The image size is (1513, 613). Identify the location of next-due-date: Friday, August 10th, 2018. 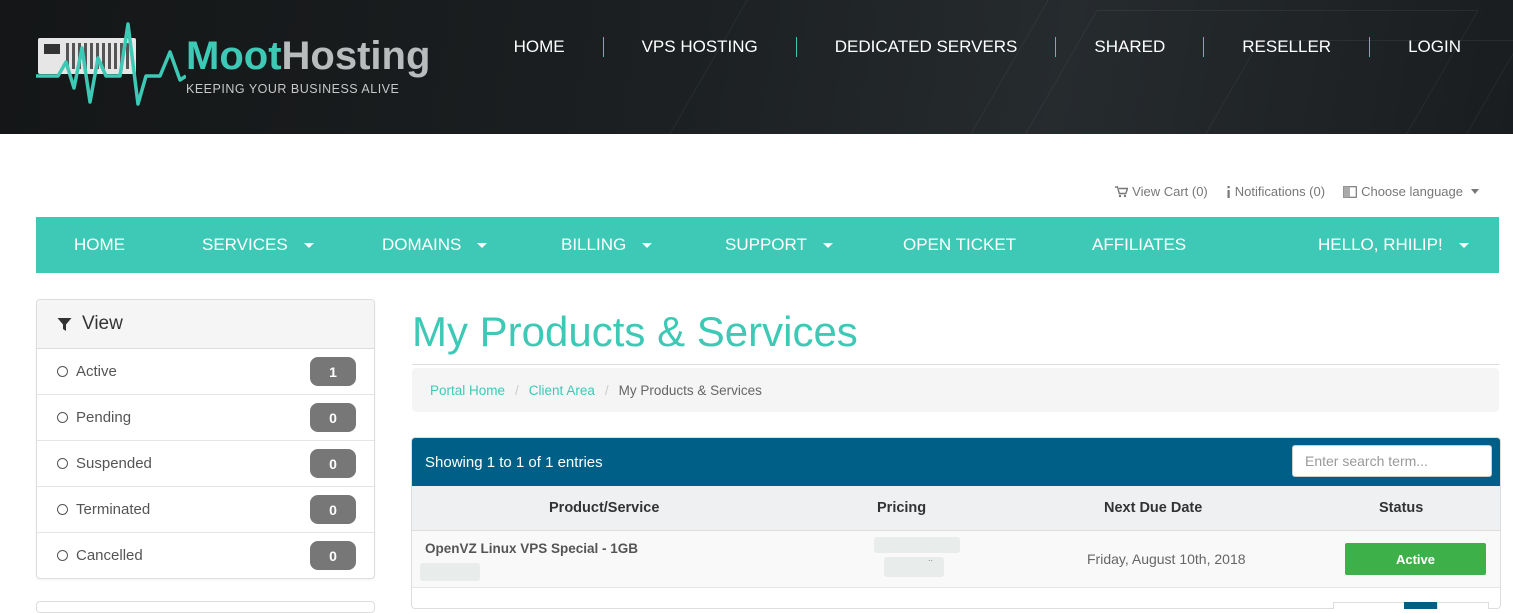
(1166, 559).